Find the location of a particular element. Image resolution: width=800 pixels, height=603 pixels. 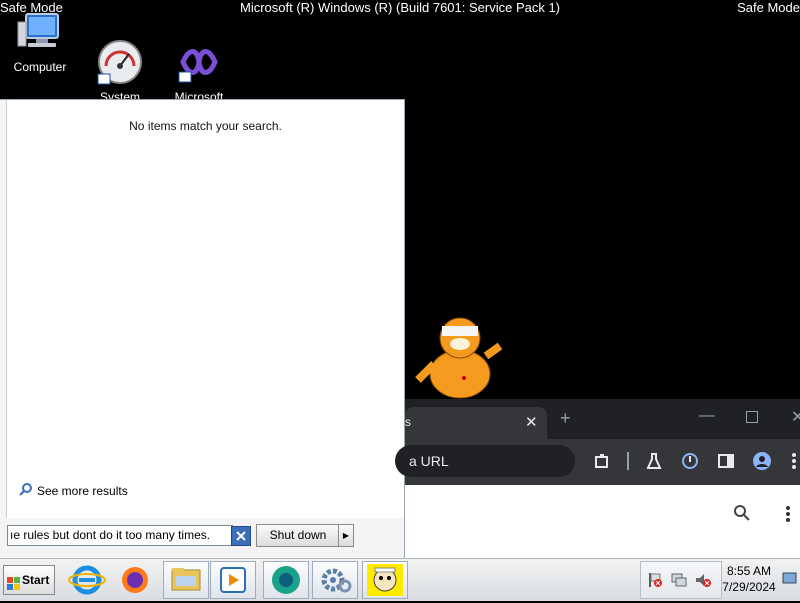

media-player-icon is located at coordinates (233, 580).